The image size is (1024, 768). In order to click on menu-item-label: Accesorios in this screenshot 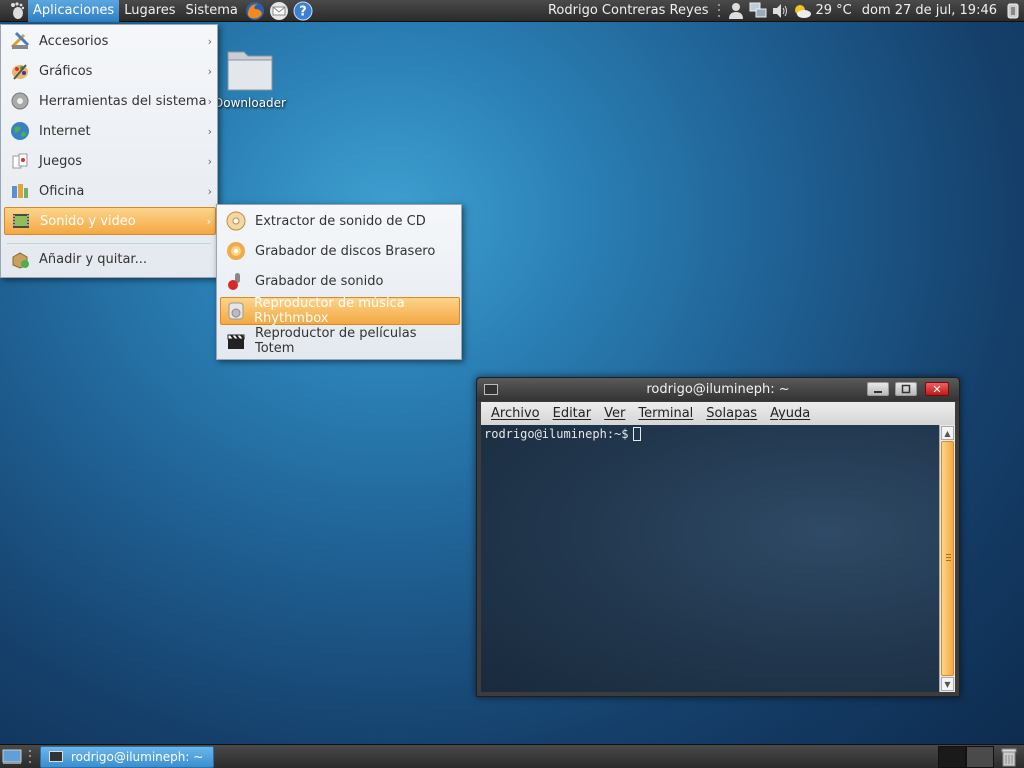, I will do `click(74, 41)`.